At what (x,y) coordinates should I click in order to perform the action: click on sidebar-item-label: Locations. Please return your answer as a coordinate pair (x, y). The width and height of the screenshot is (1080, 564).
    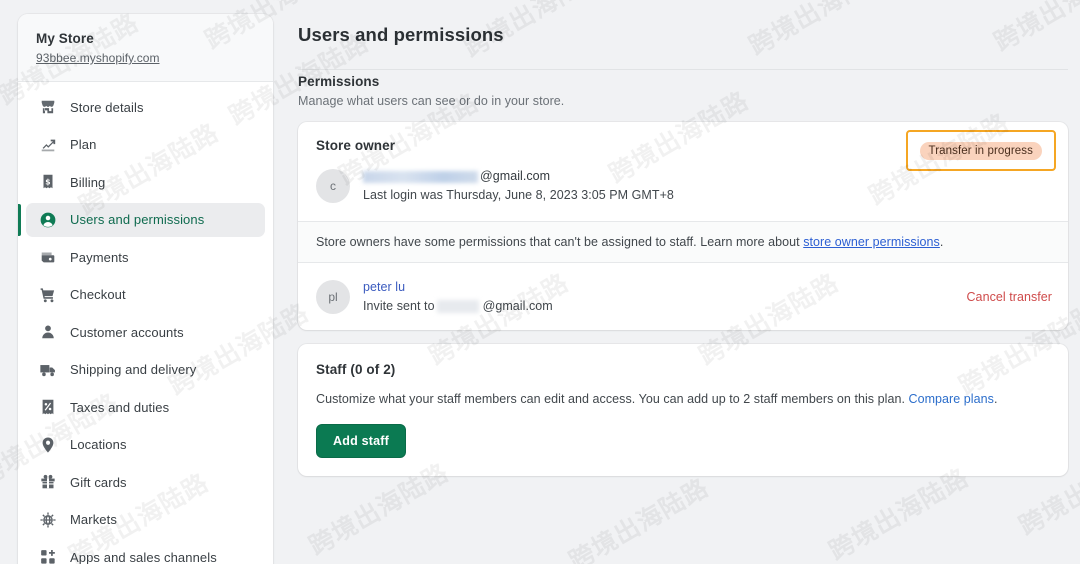
    Looking at the image, I should click on (98, 444).